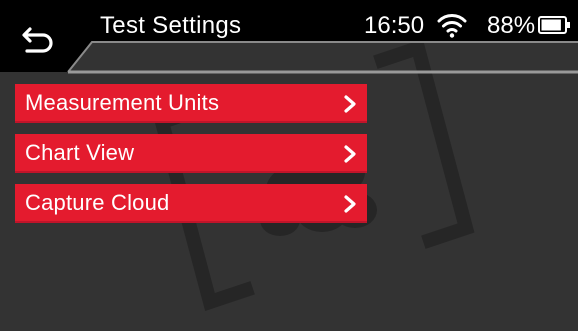 The width and height of the screenshot is (578, 331). I want to click on menu-item-label: Measurement Units, so click(122, 102).